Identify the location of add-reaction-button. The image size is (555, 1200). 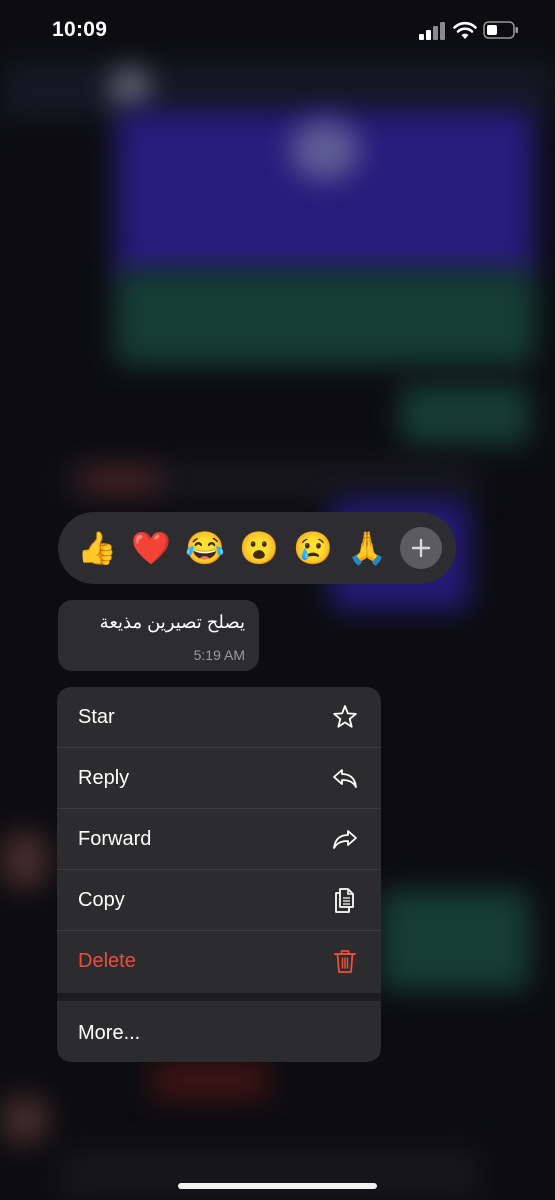
(421, 548).